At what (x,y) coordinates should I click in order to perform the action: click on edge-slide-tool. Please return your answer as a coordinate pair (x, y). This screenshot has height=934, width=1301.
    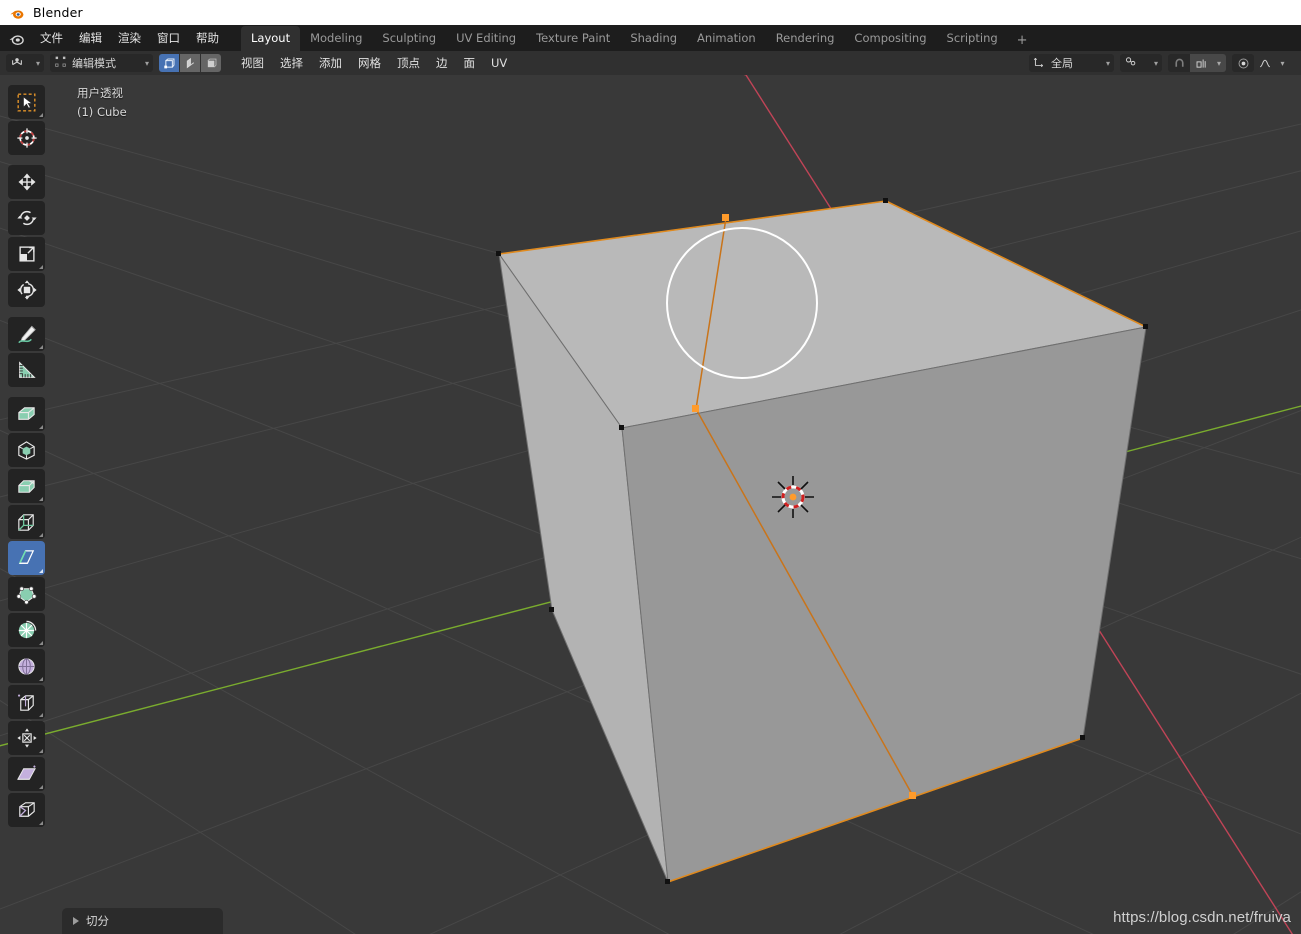
    Looking at the image, I should click on (26, 702).